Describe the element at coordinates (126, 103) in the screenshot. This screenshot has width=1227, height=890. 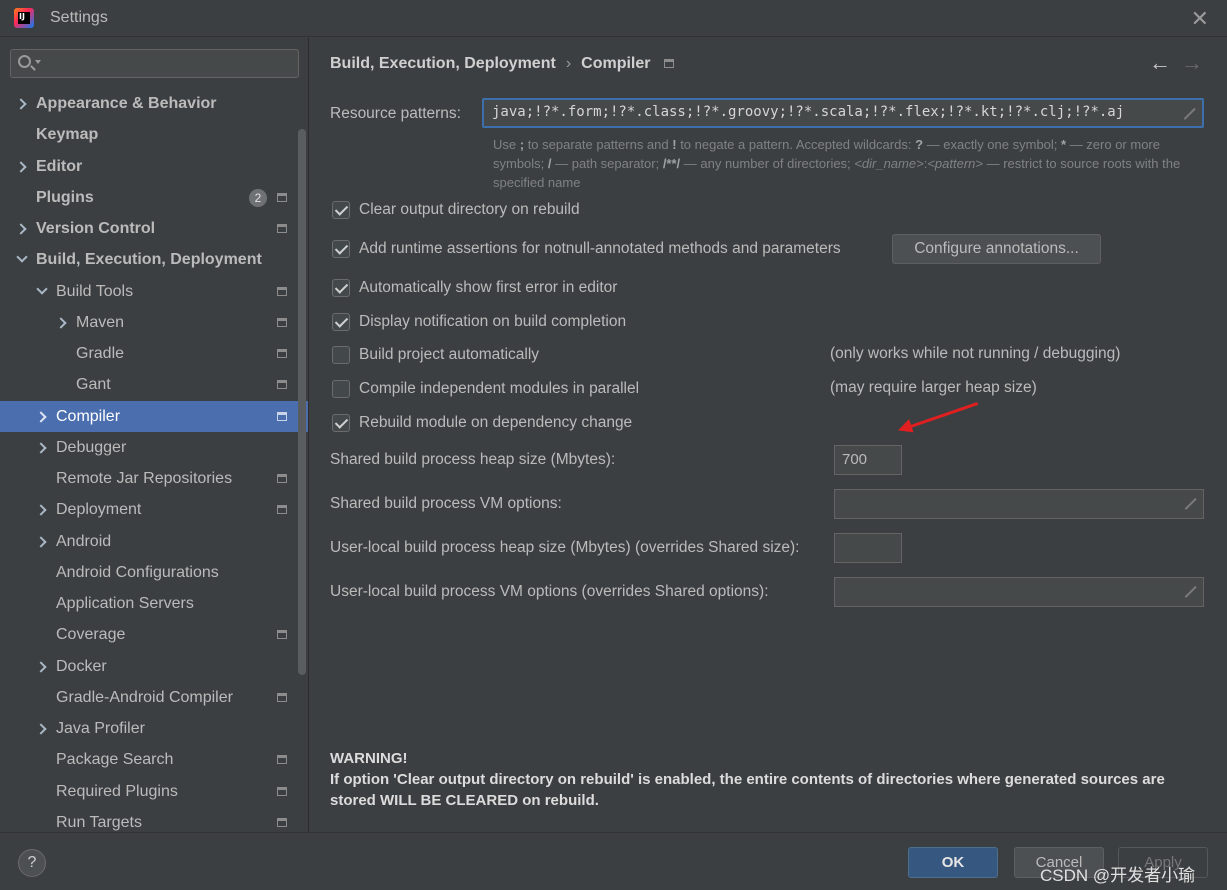
I see `sidebar-item-label: Appearance & Behavior` at that location.